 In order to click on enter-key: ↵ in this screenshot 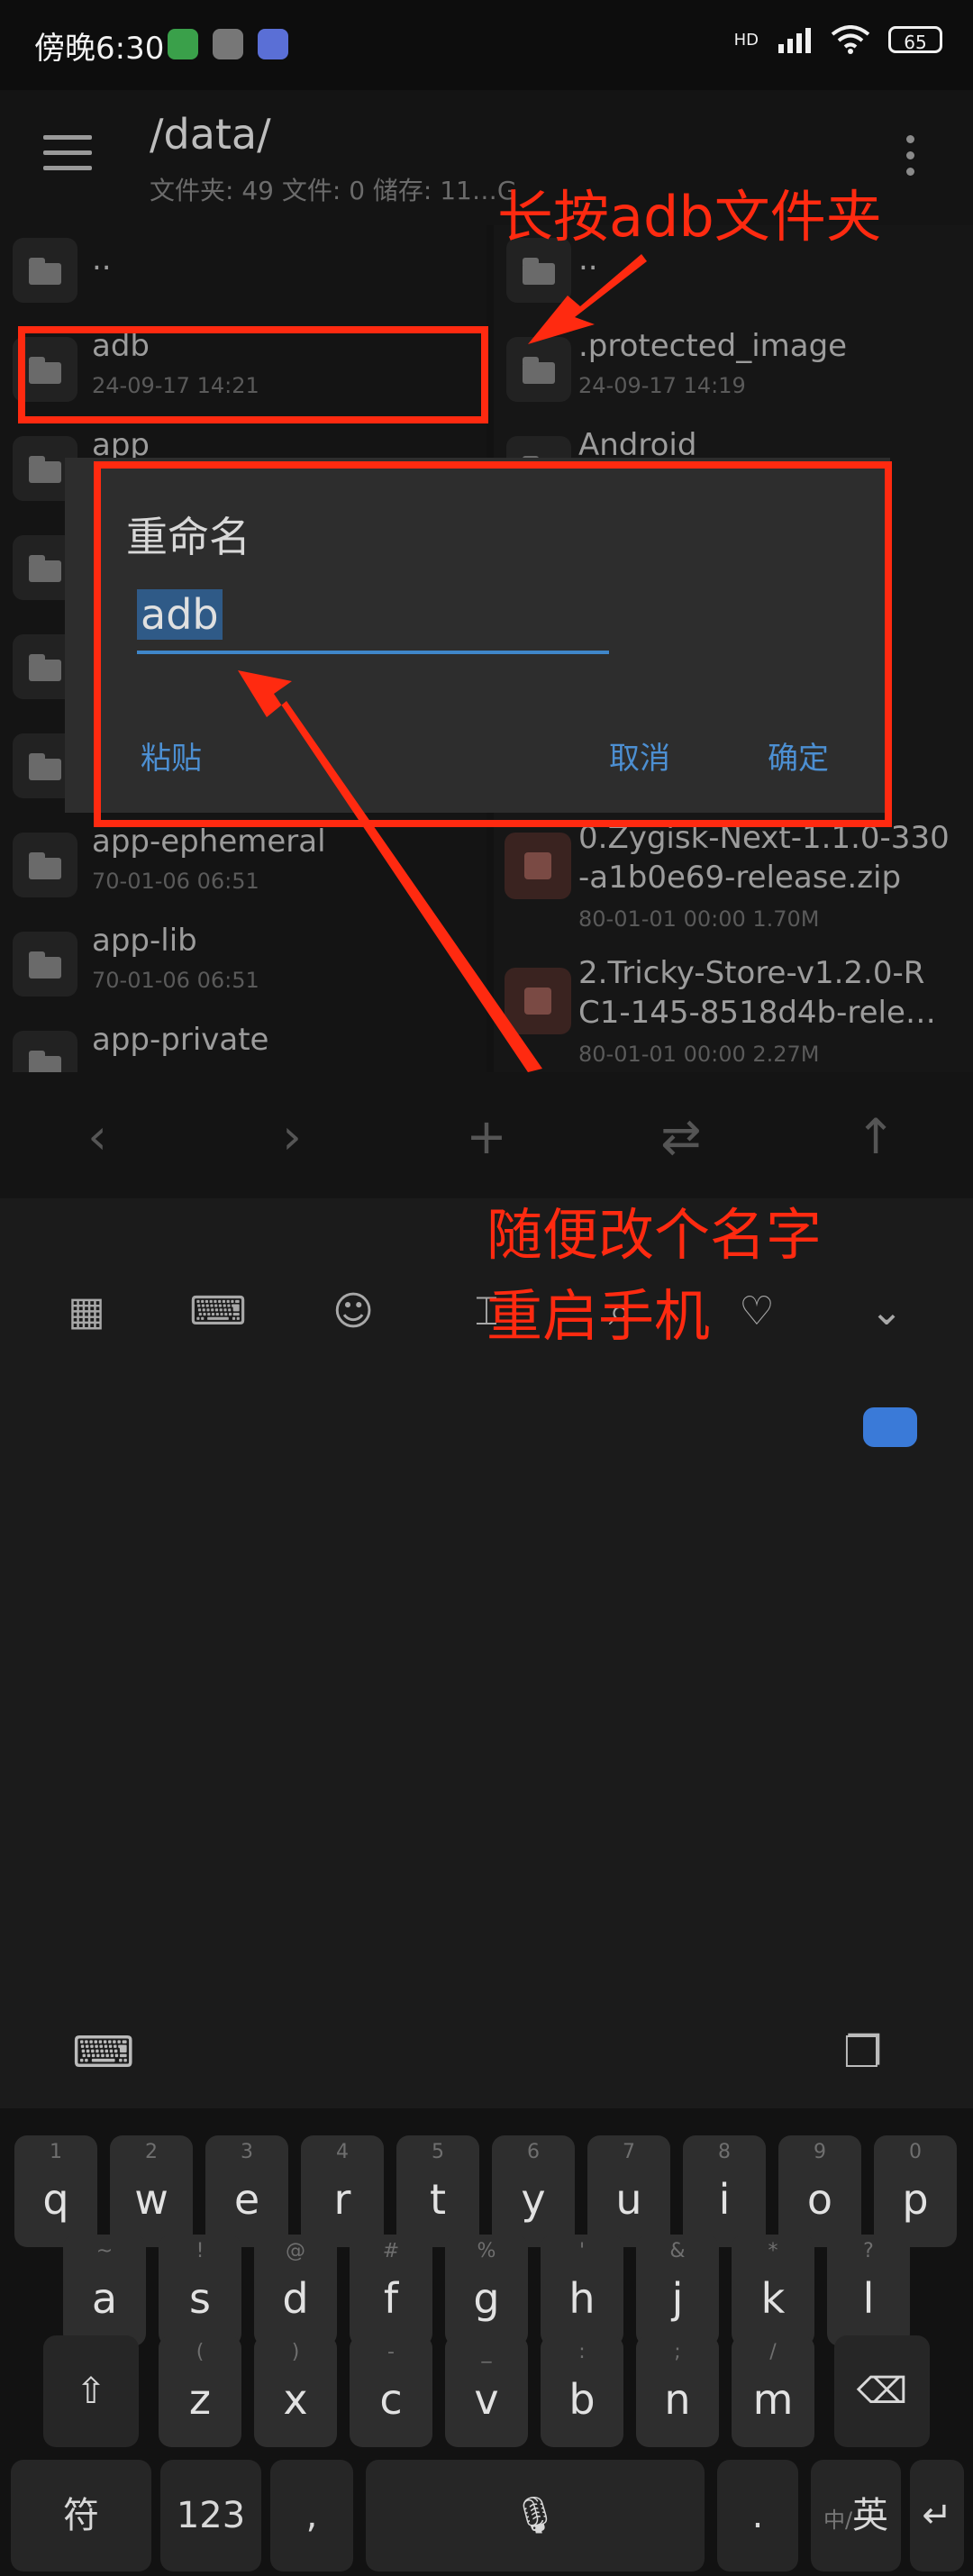, I will do `click(937, 2515)`.